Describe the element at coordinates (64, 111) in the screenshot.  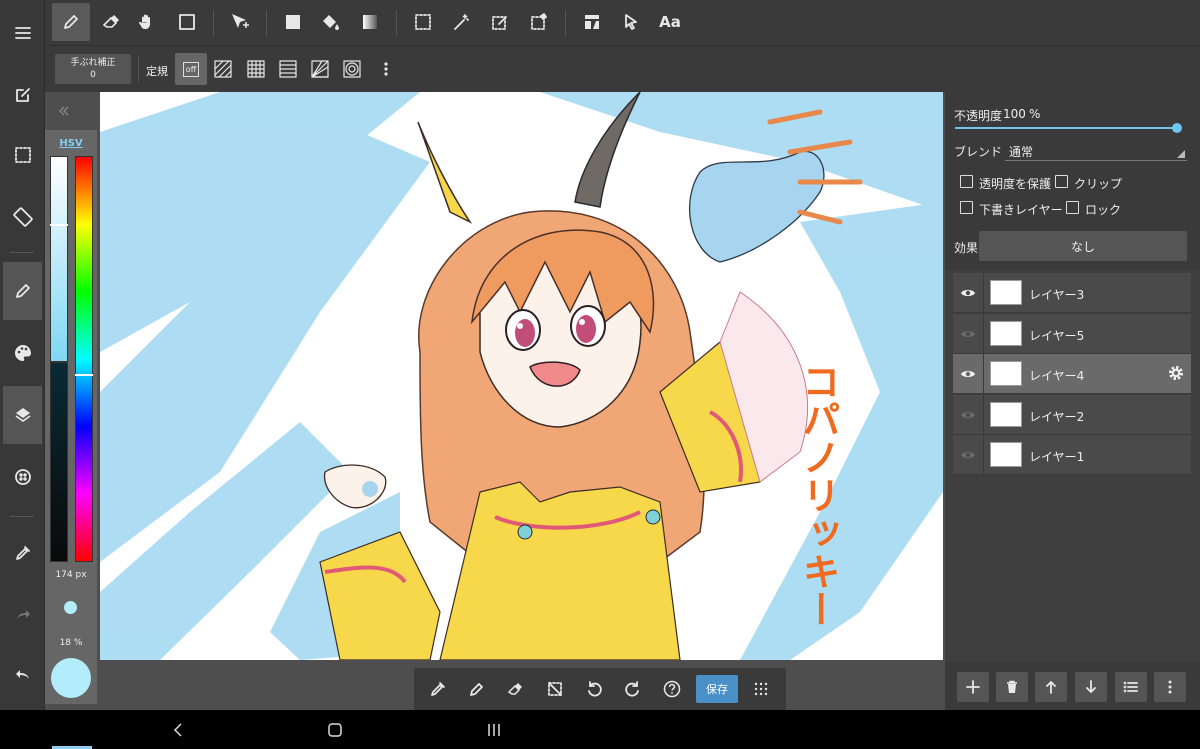
I see `collapse-color-panel-button` at that location.